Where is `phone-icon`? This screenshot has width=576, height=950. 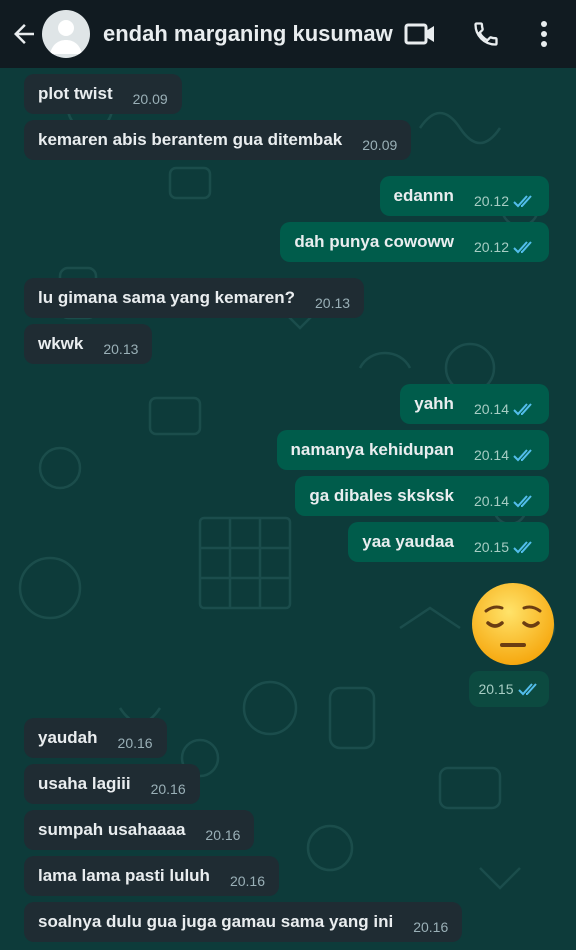
phone-icon is located at coordinates (486, 34).